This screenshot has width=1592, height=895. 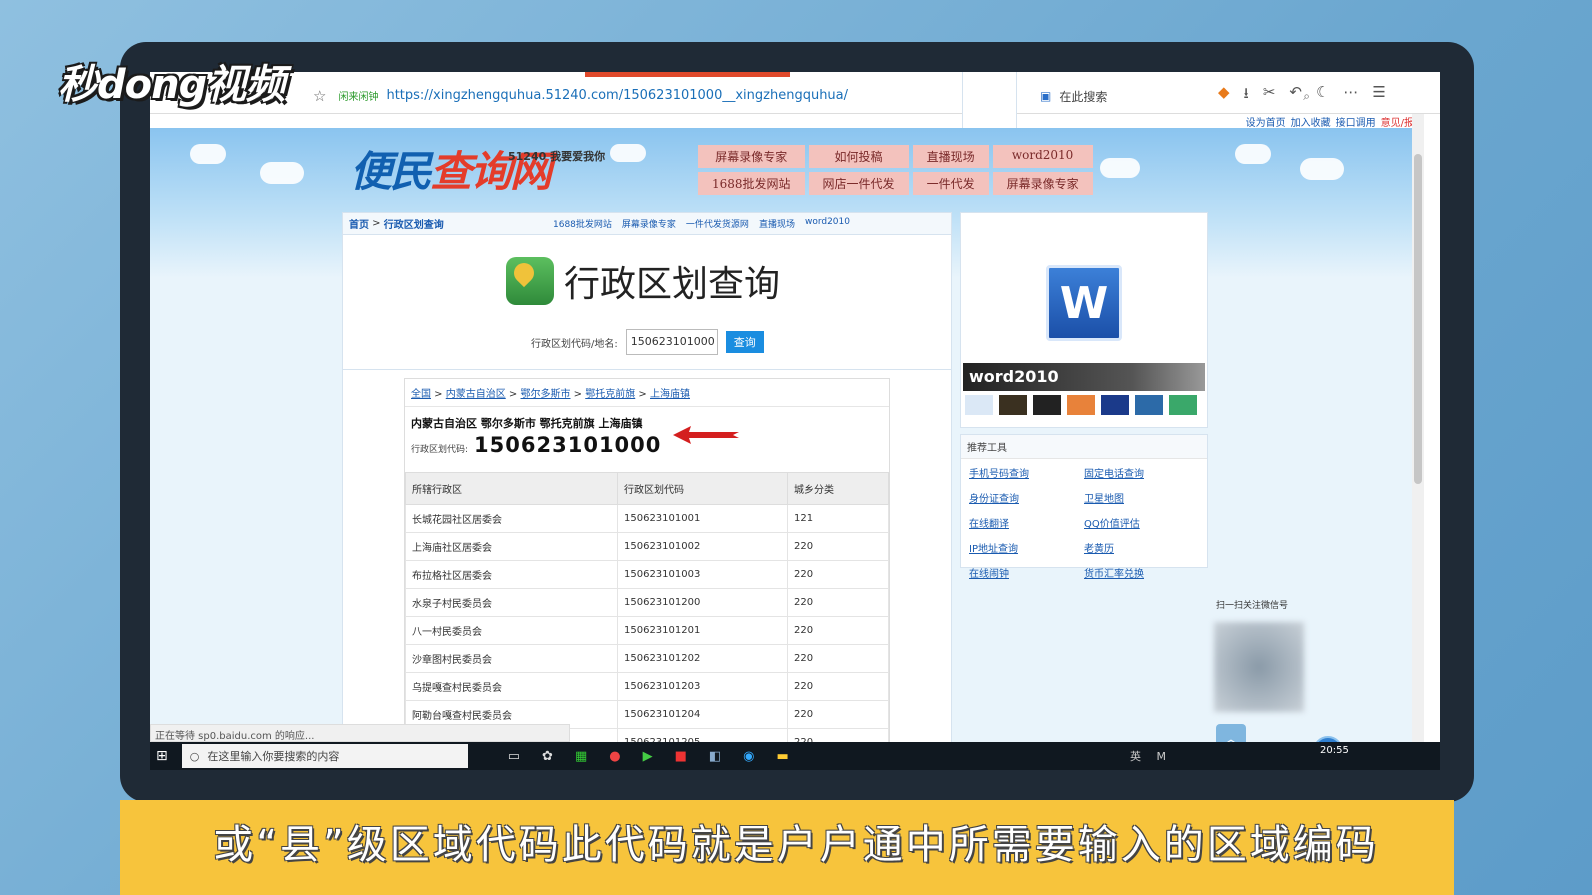 What do you see at coordinates (1224, 95) in the screenshot?
I see `game-icon: ◆` at bounding box center [1224, 95].